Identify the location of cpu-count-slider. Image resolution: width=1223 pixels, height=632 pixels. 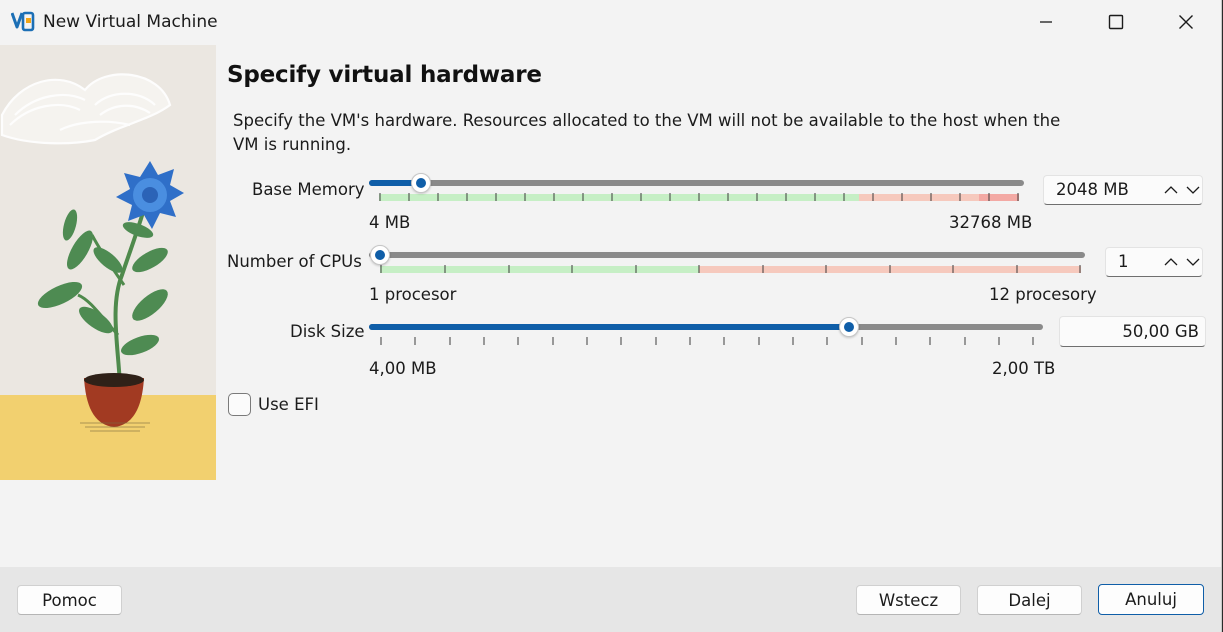
(728, 260).